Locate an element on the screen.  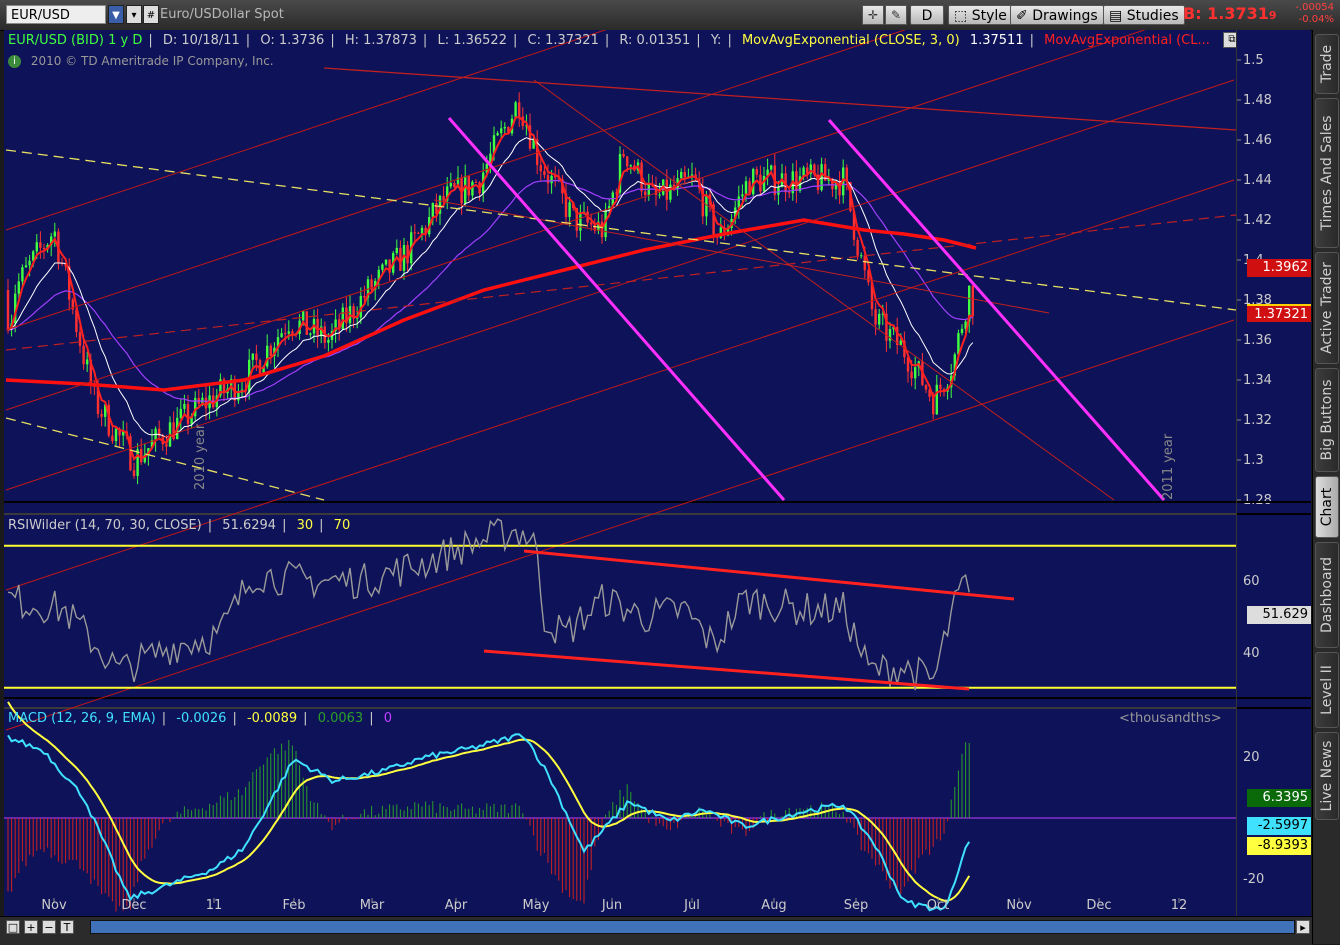
sidebar-tab-trade: Trade is located at coordinates (1327, 64).